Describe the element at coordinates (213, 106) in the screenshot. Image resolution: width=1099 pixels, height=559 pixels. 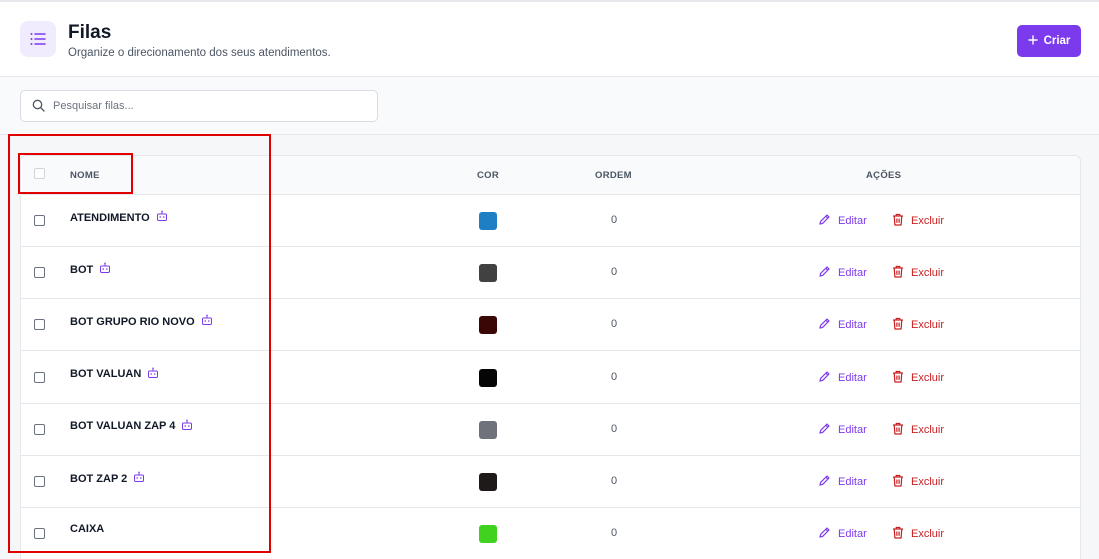
I see `search-input` at that location.